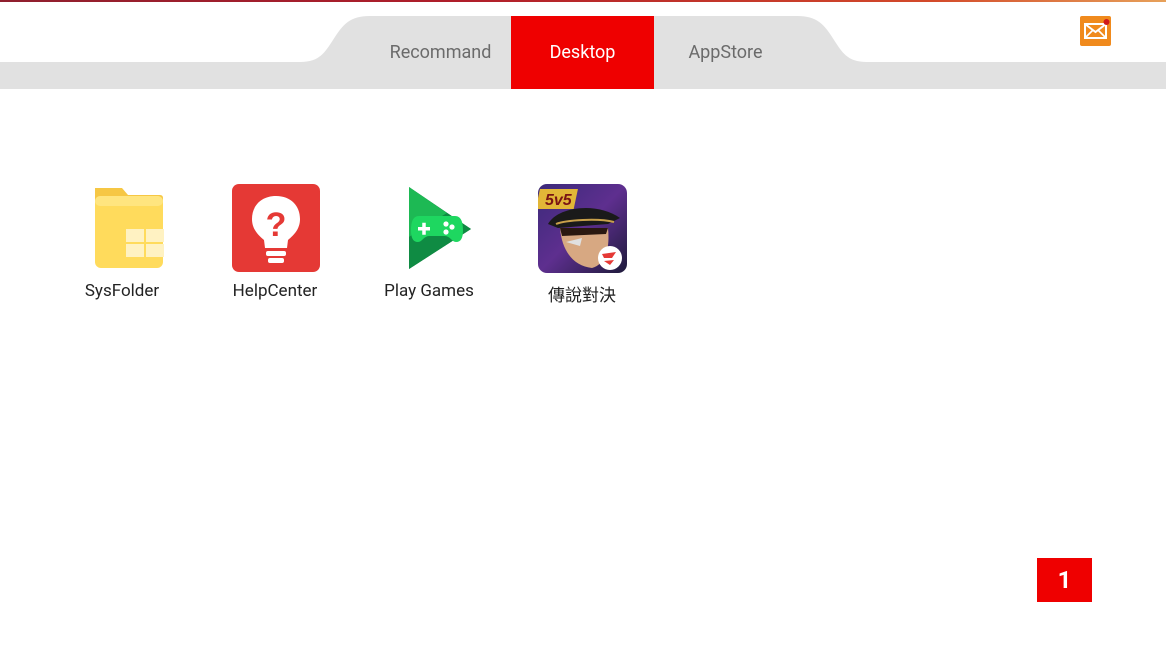 Image resolution: width=1166 pixels, height=659 pixels. I want to click on tab-recommand: Recommand, so click(440, 52).